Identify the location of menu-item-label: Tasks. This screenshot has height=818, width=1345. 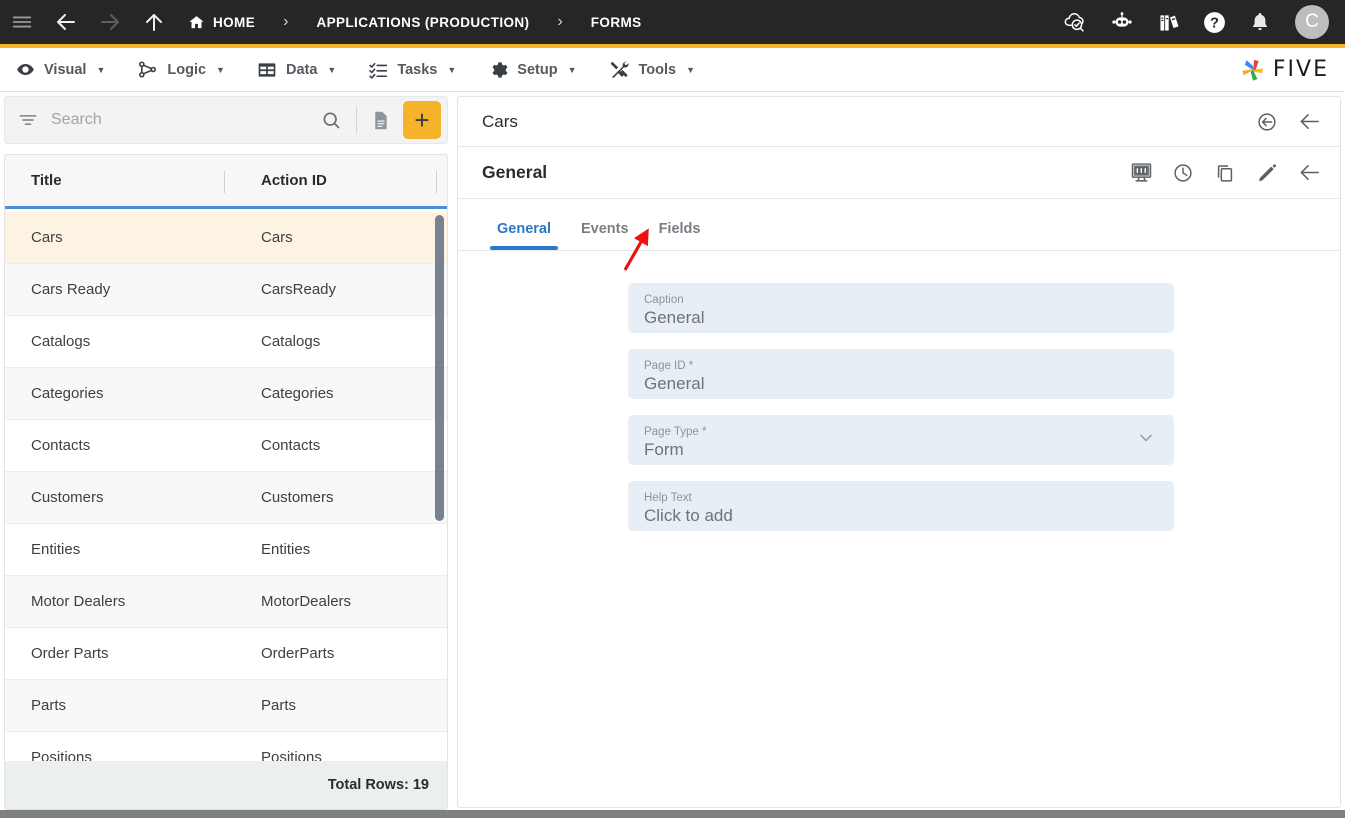
(417, 69).